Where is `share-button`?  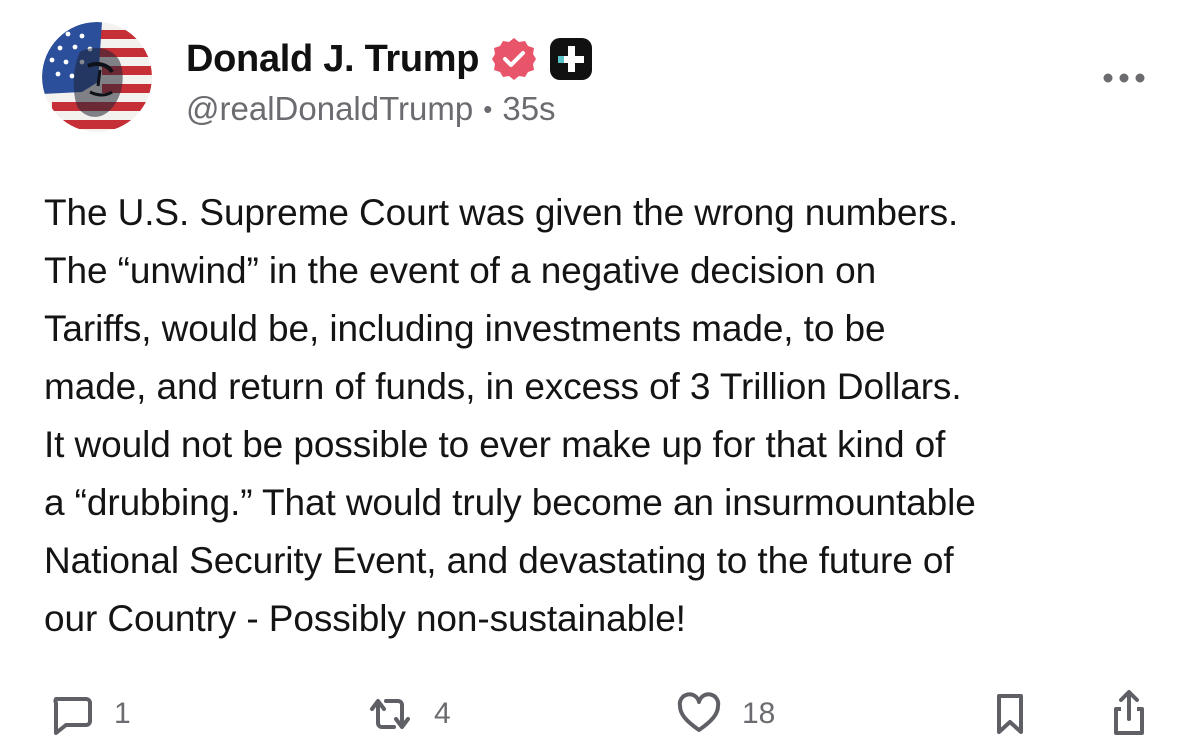 share-button is located at coordinates (1129, 714).